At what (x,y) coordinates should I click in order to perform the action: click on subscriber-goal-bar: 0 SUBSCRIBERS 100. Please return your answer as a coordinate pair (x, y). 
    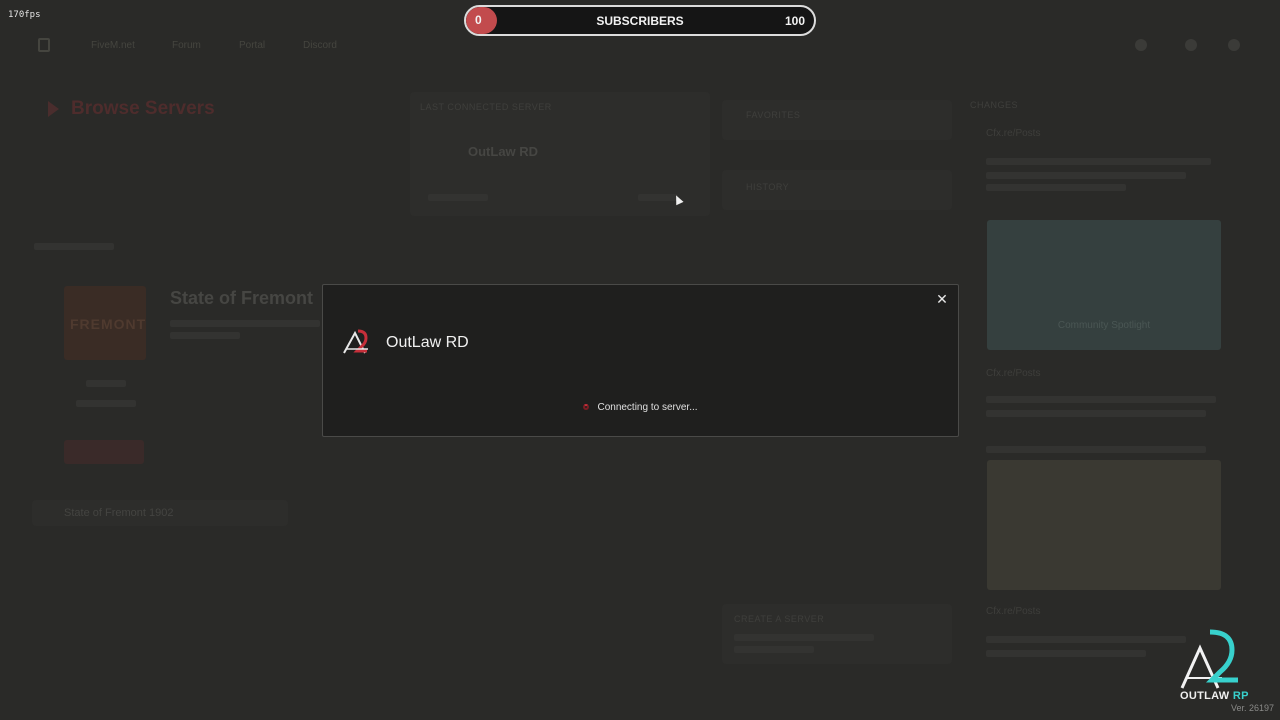
    Looking at the image, I should click on (640, 20).